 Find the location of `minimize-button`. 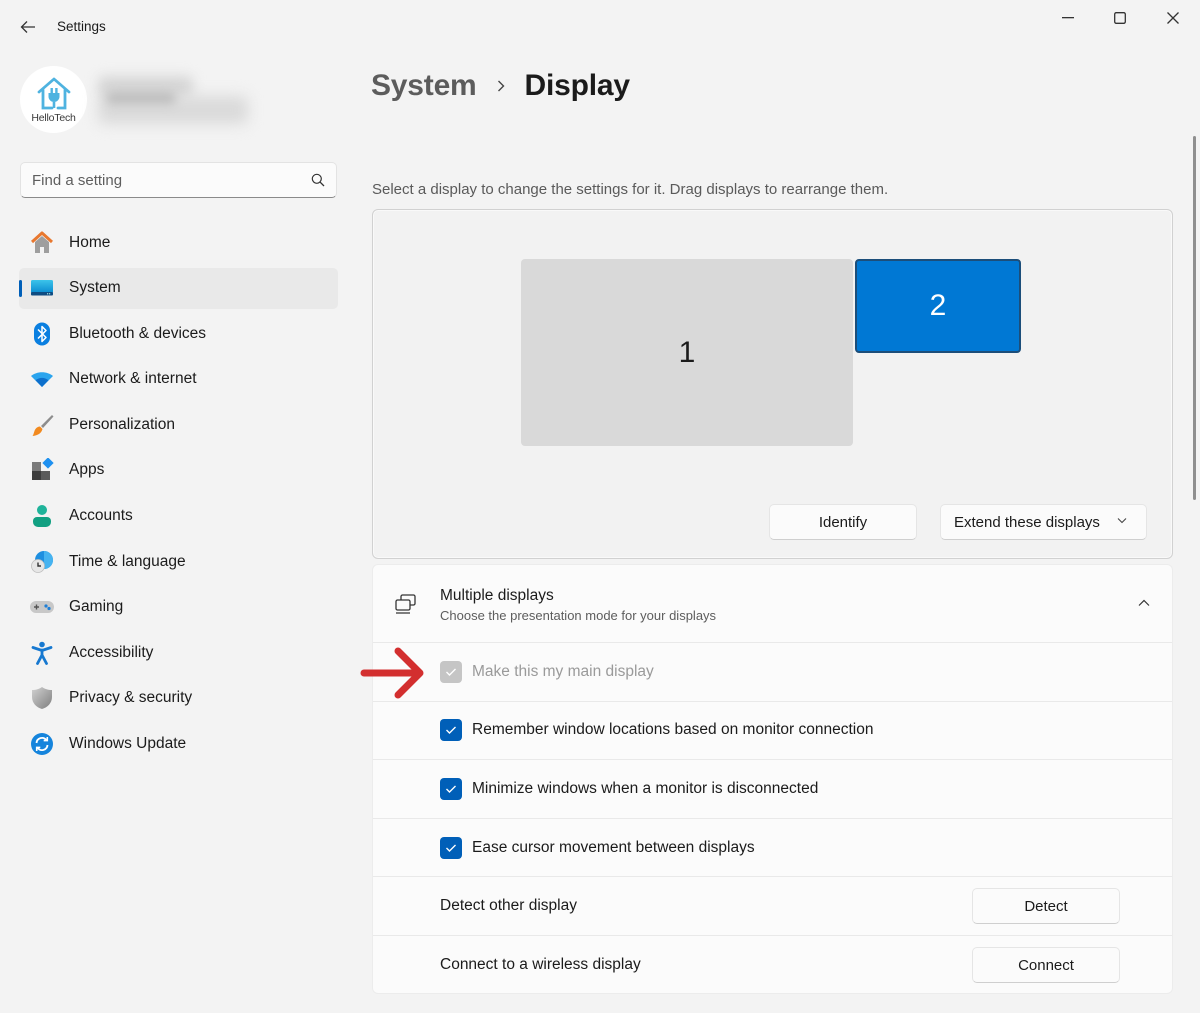

minimize-button is located at coordinates (1068, 18).